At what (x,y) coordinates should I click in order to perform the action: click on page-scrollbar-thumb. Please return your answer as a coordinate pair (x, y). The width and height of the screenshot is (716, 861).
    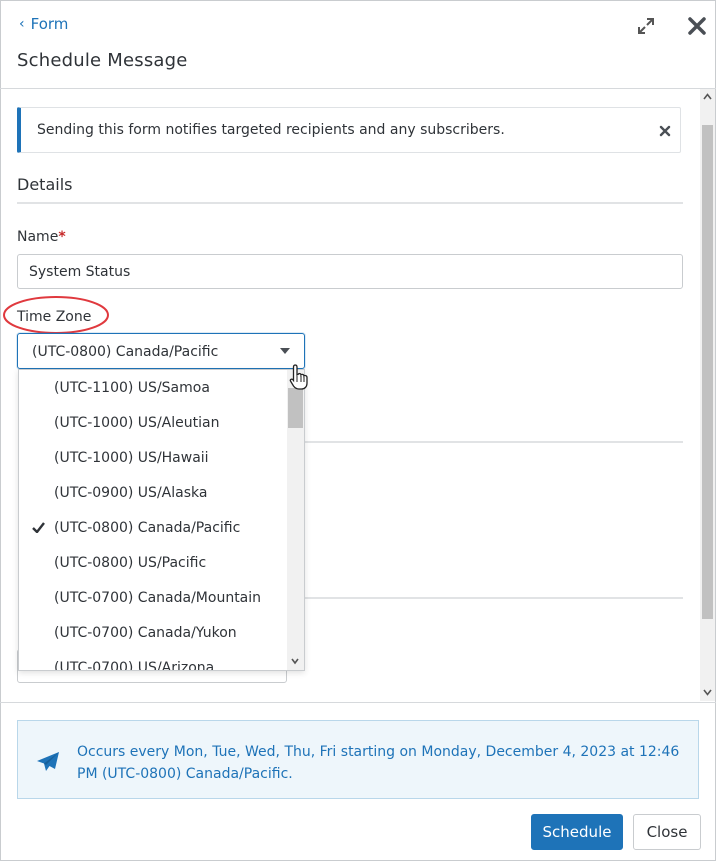
    Looking at the image, I should click on (707, 372).